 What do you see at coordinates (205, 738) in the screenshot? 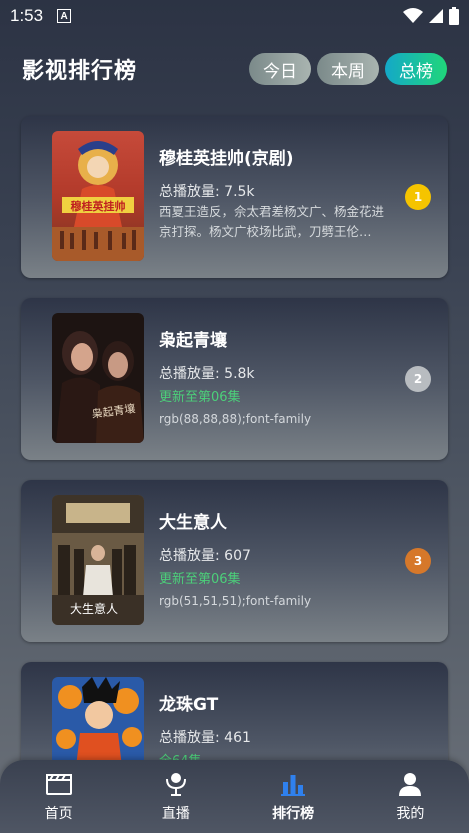
I see `view-count: 总播放量: 461` at bounding box center [205, 738].